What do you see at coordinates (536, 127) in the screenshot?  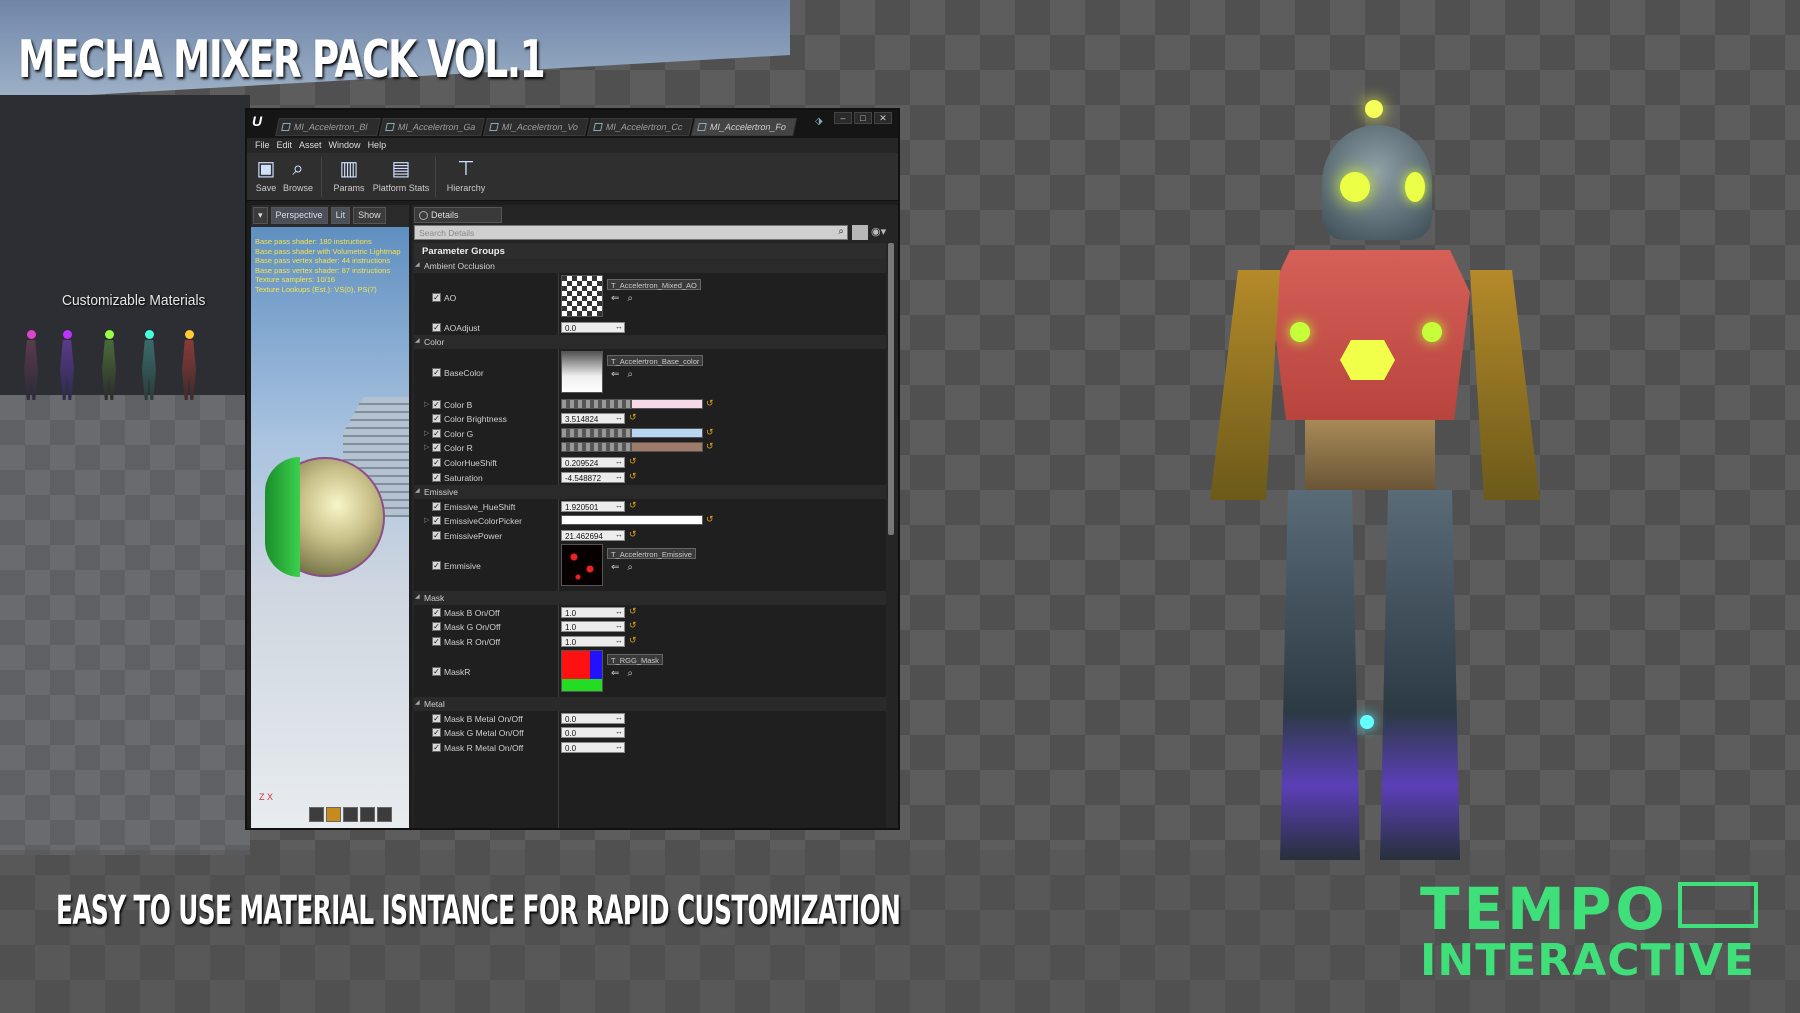 I see `tab-mi-accelertron-vo: MI_Accelertron_Vo` at bounding box center [536, 127].